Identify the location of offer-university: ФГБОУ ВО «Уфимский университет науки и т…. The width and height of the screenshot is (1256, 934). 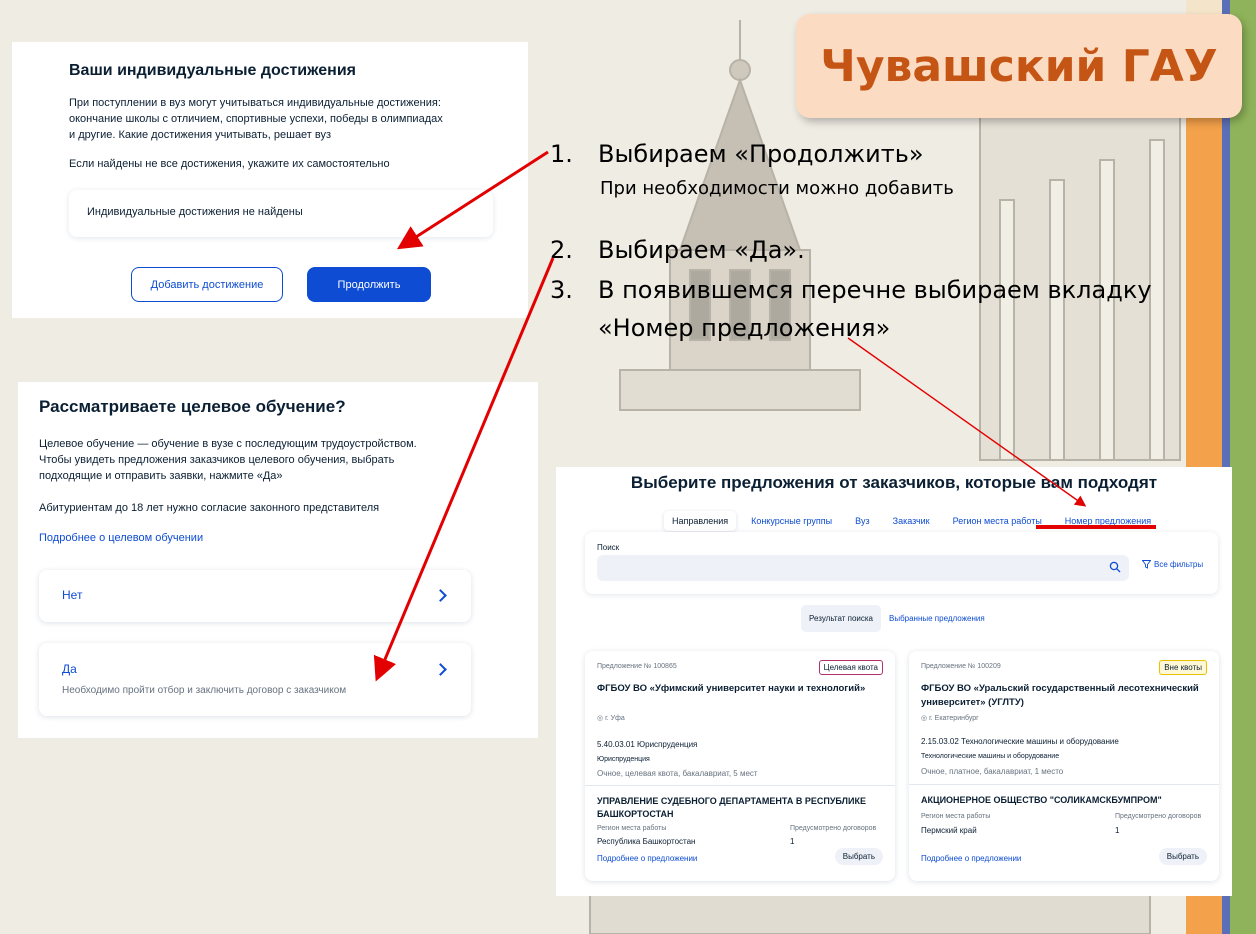
(731, 688).